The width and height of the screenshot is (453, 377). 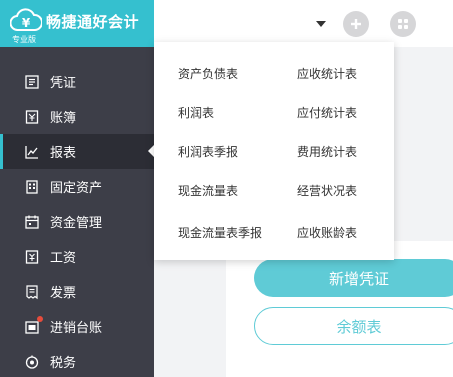 What do you see at coordinates (327, 151) in the screenshot?
I see `menu-item-expense-stats: 费用统计表` at bounding box center [327, 151].